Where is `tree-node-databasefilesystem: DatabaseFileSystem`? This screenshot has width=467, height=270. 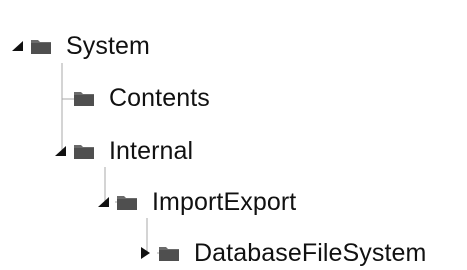
tree-node-databasefilesystem: DatabaseFileSystem is located at coordinates (281, 253).